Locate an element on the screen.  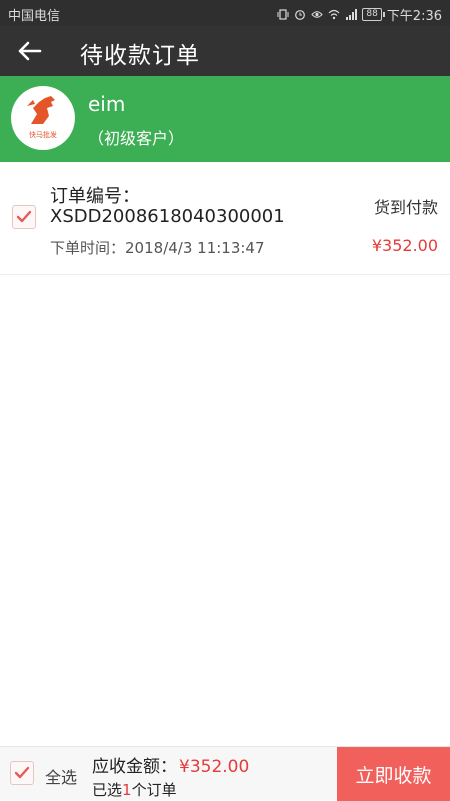
avatar: 快马批发 is located at coordinates (43, 118).